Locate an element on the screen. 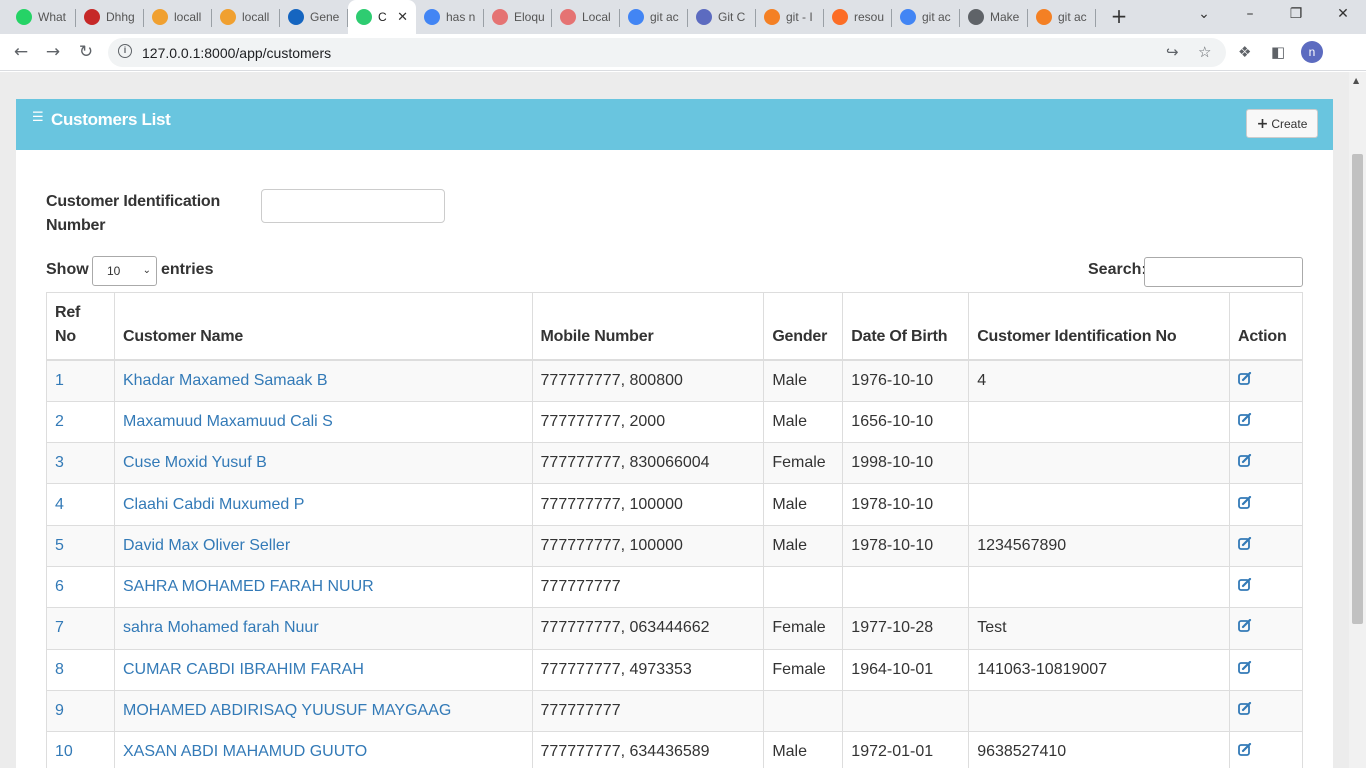 The image size is (1366, 768). close-window-button: ✕ is located at coordinates (1343, 17).